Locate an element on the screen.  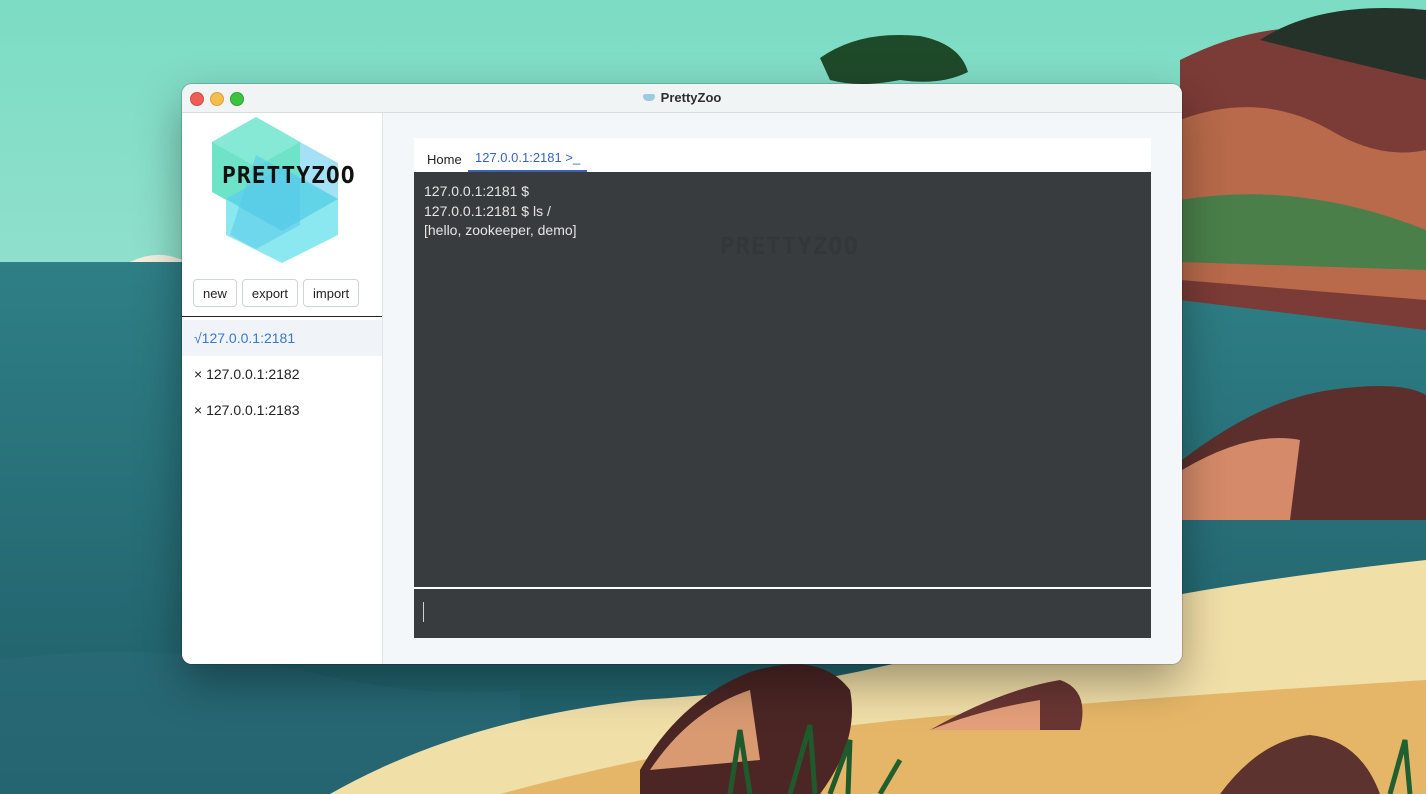
server-item-2181: √127.0.0.1:2181 is located at coordinates (282, 338).